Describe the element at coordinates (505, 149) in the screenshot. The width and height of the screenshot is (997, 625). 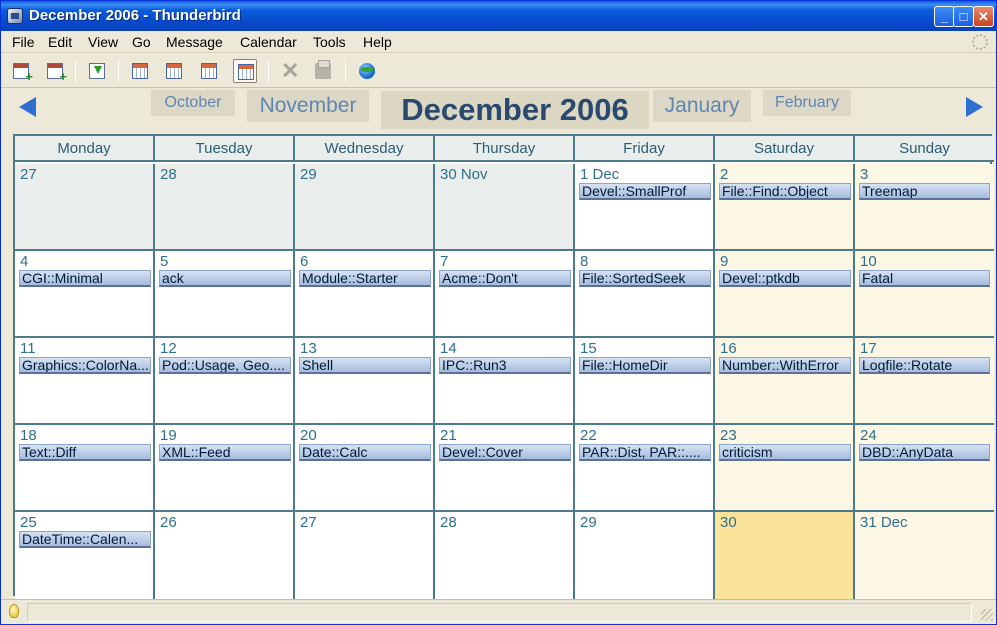
I see `weekday-header: Thursday` at that location.